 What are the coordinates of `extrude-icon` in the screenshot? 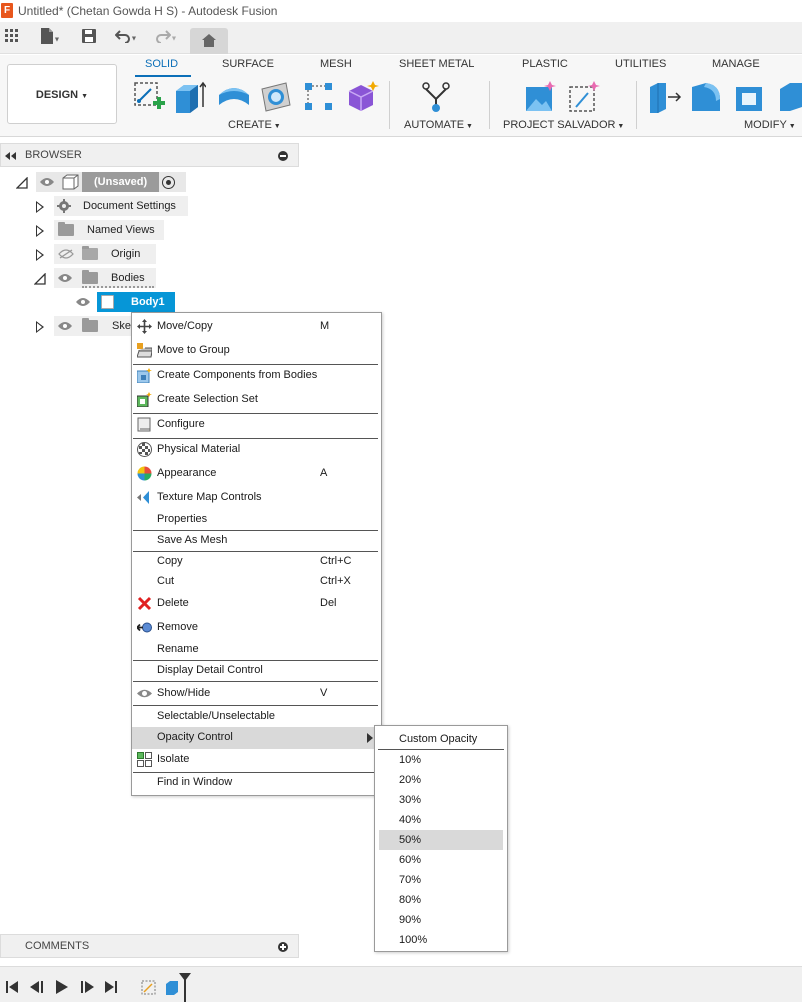 It's located at (190, 98).